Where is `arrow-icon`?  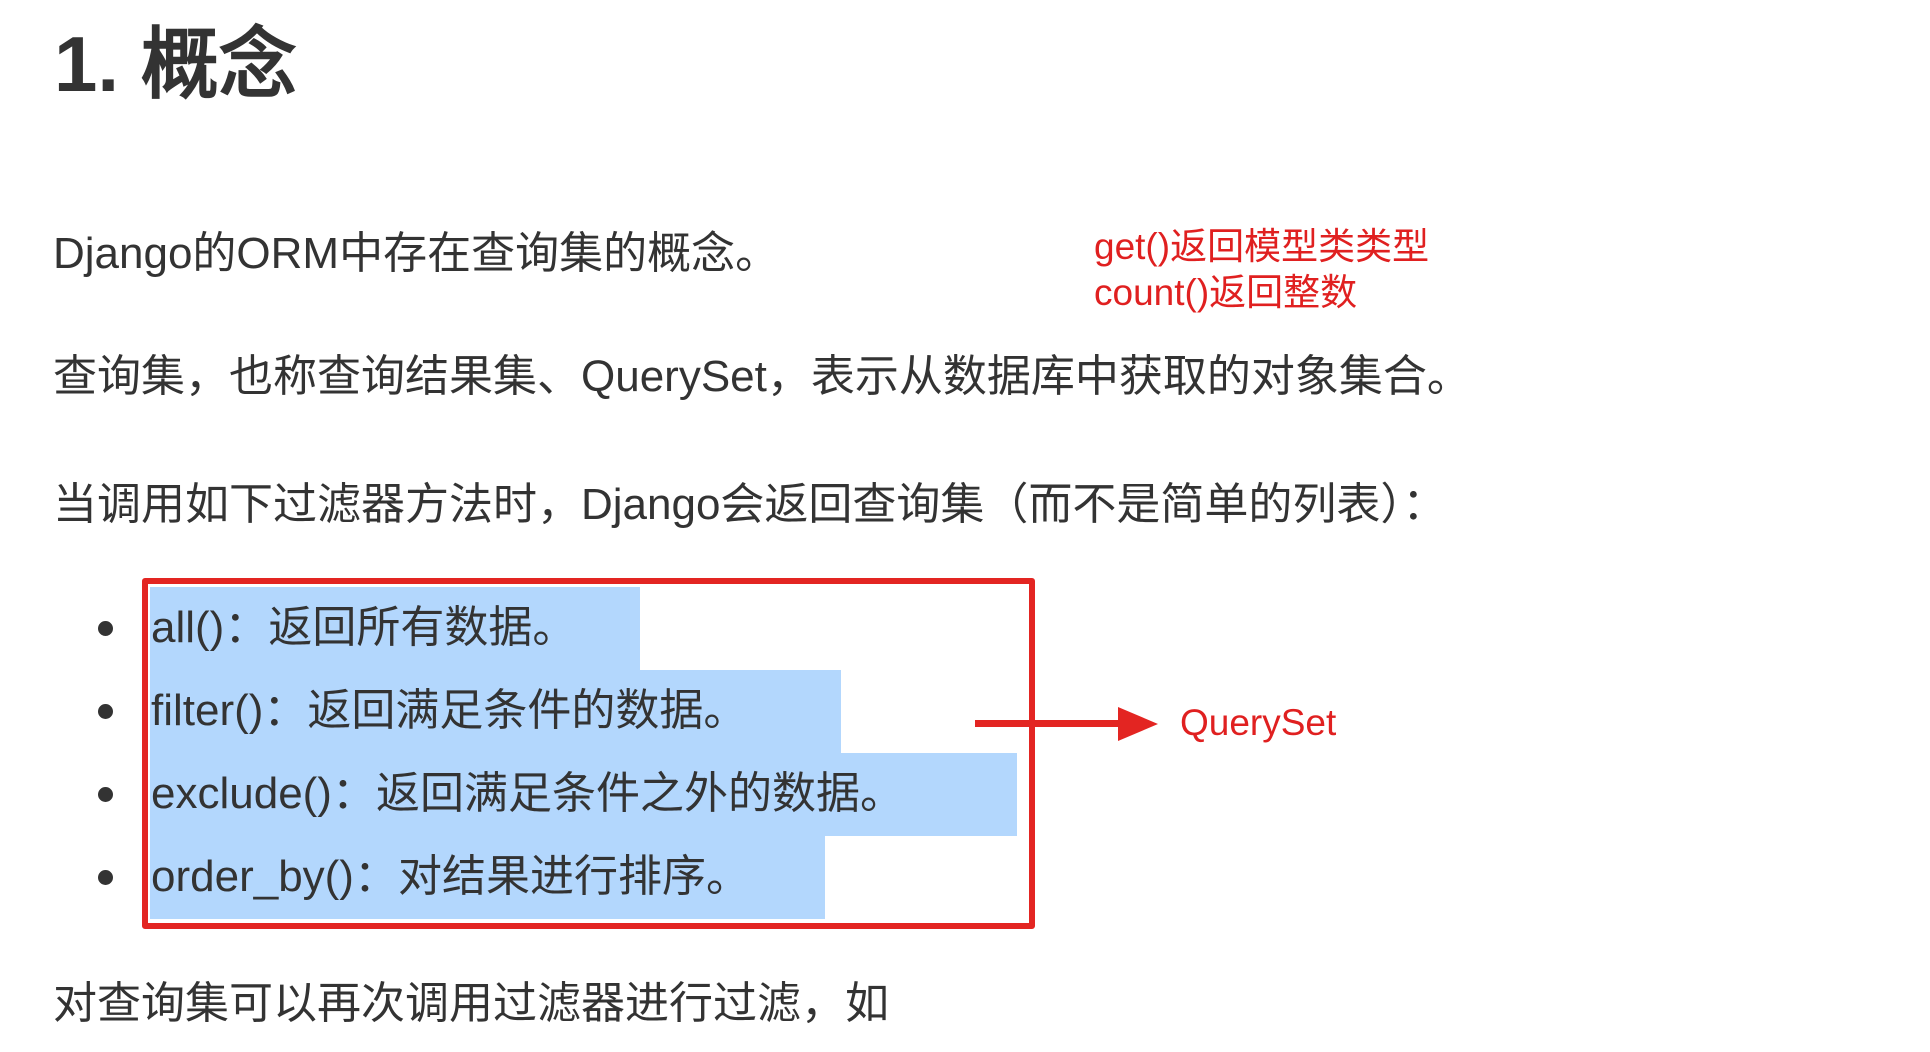
arrow-icon is located at coordinates (1050, 723).